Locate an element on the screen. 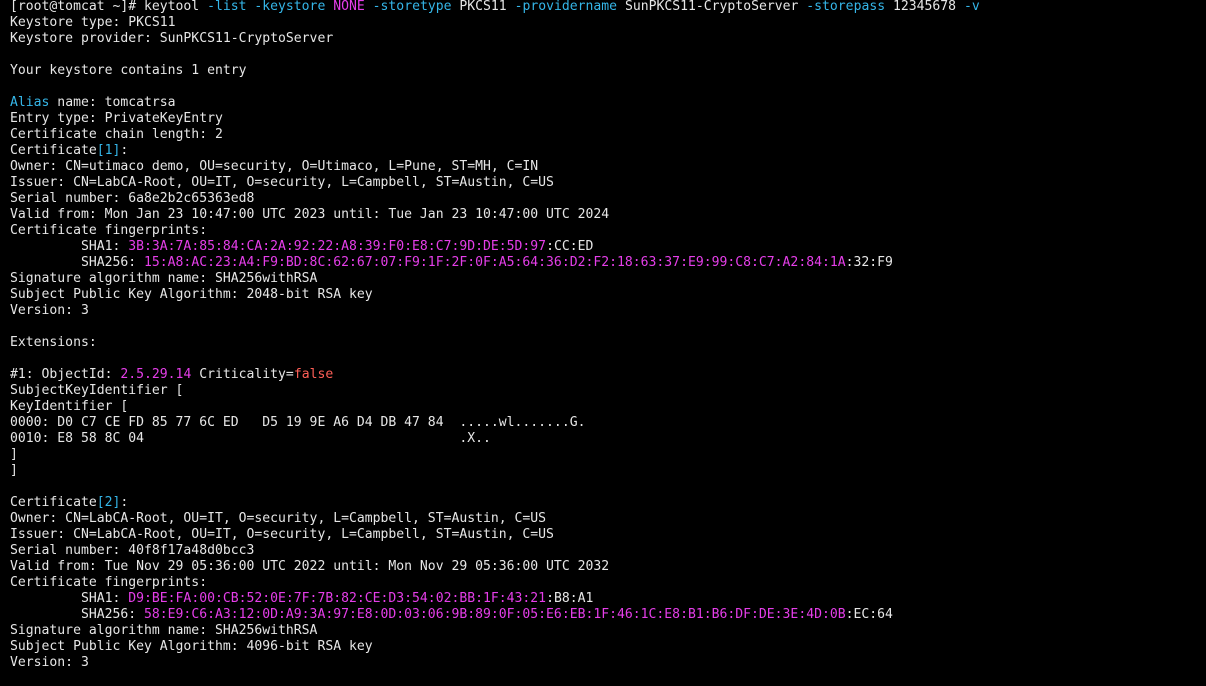 The image size is (1206, 686). terminal-text: Your keystore contains 1 entry is located at coordinates (128, 70).